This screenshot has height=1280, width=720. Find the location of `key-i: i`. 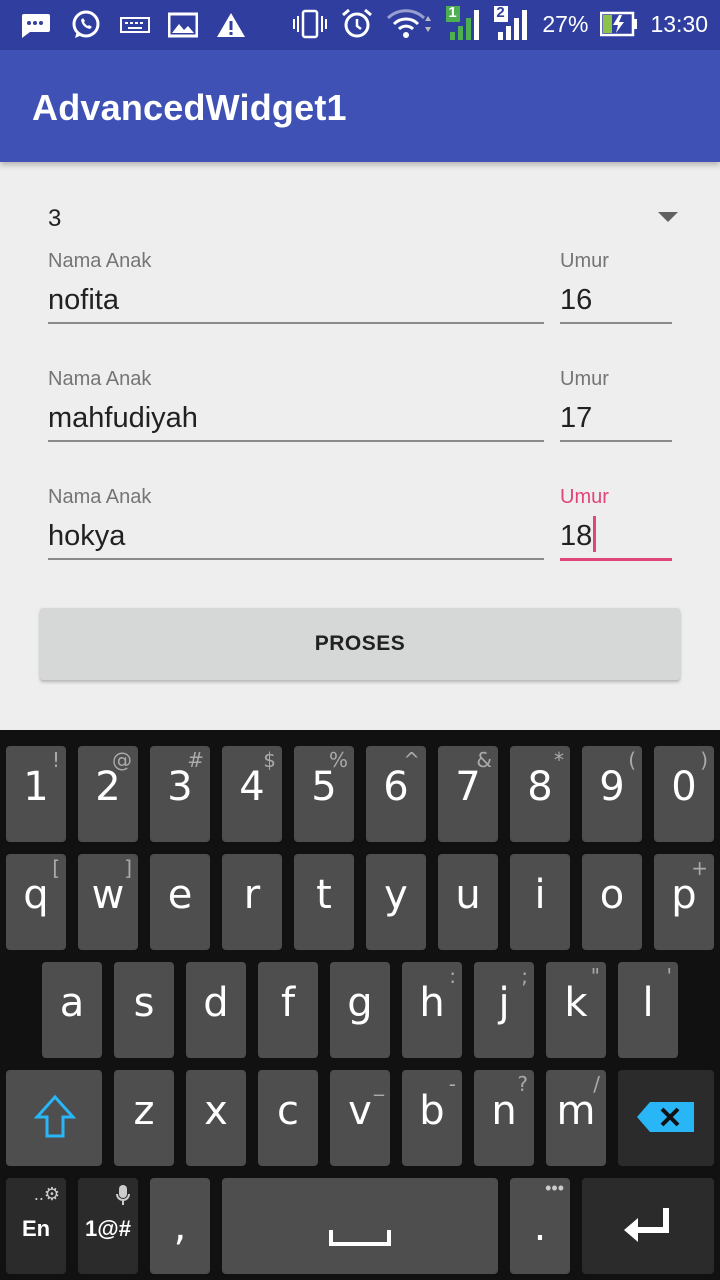

key-i: i is located at coordinates (540, 902).